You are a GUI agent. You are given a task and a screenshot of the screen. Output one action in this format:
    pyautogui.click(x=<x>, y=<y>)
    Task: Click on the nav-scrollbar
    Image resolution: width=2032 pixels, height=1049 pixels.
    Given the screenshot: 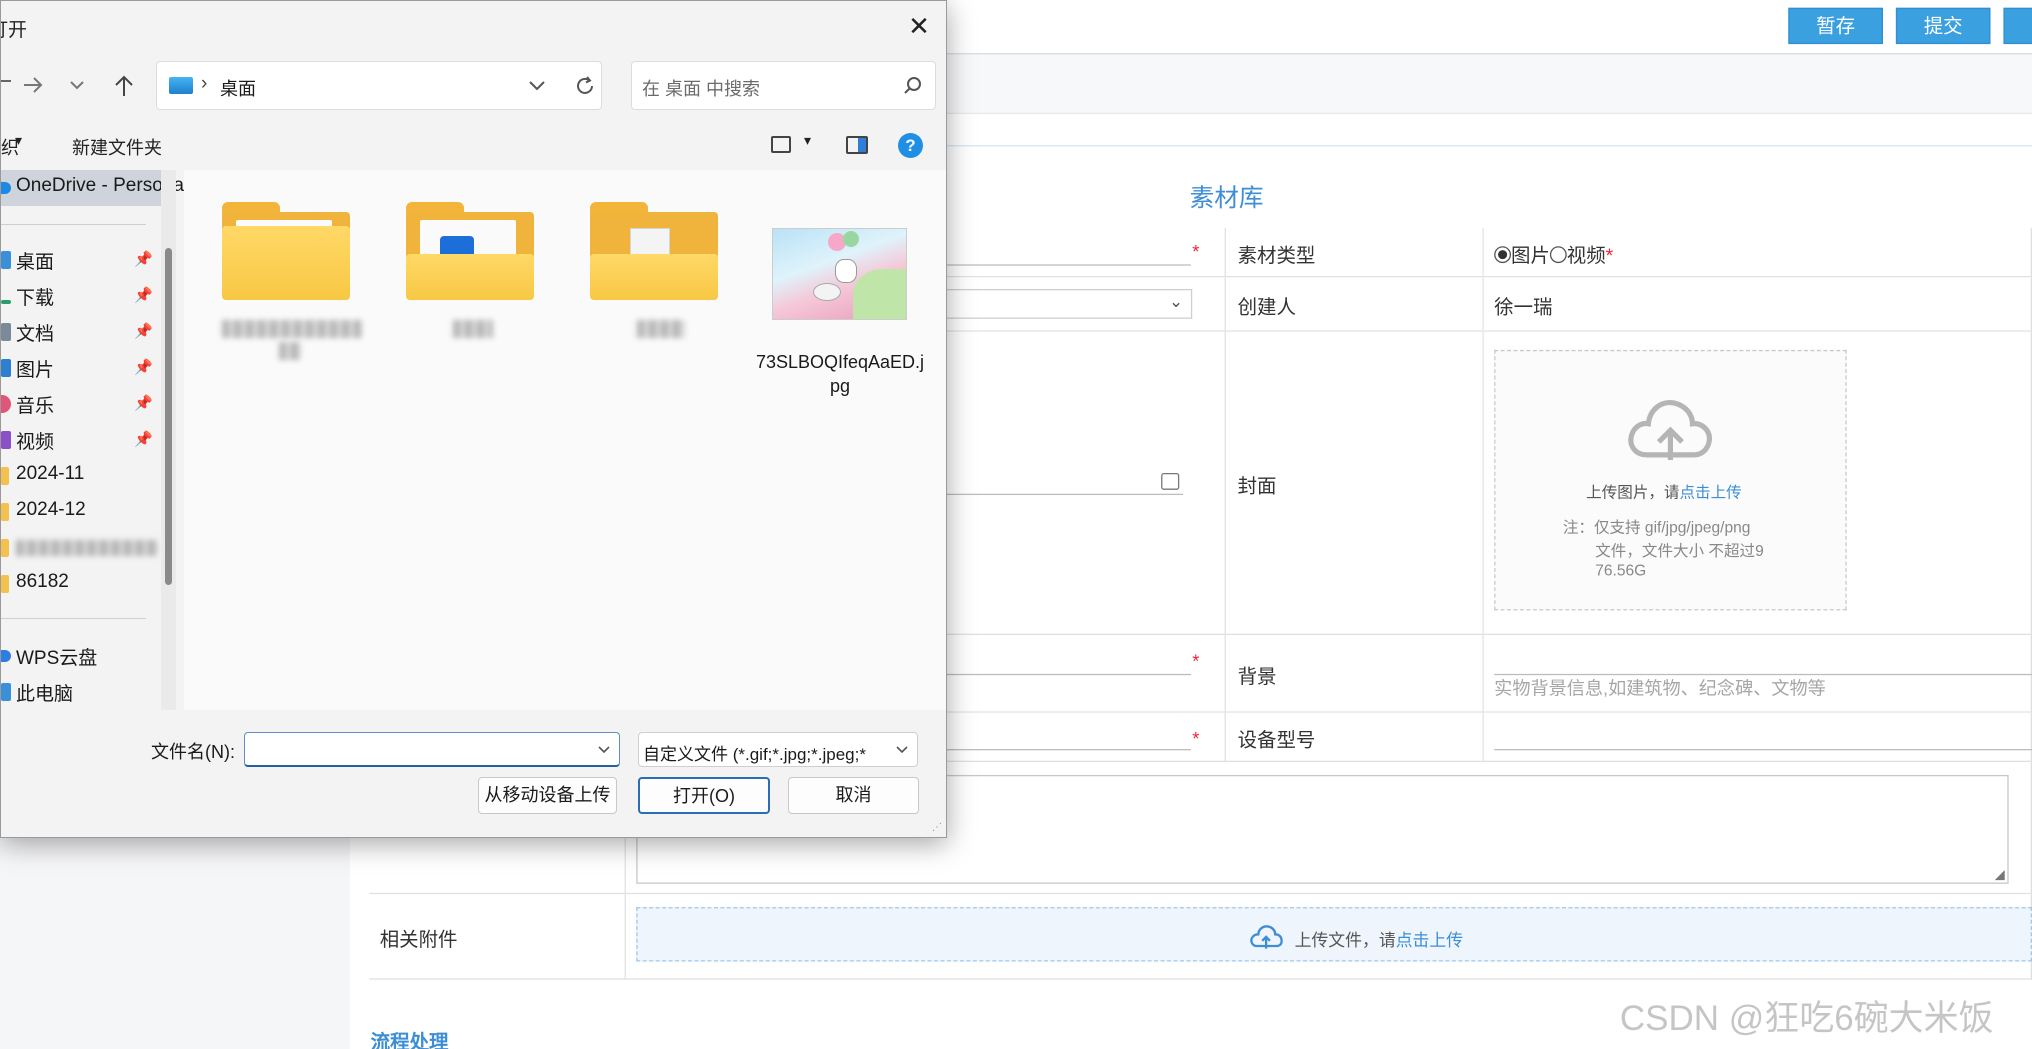 What is the action you would take?
    pyautogui.click(x=168, y=440)
    